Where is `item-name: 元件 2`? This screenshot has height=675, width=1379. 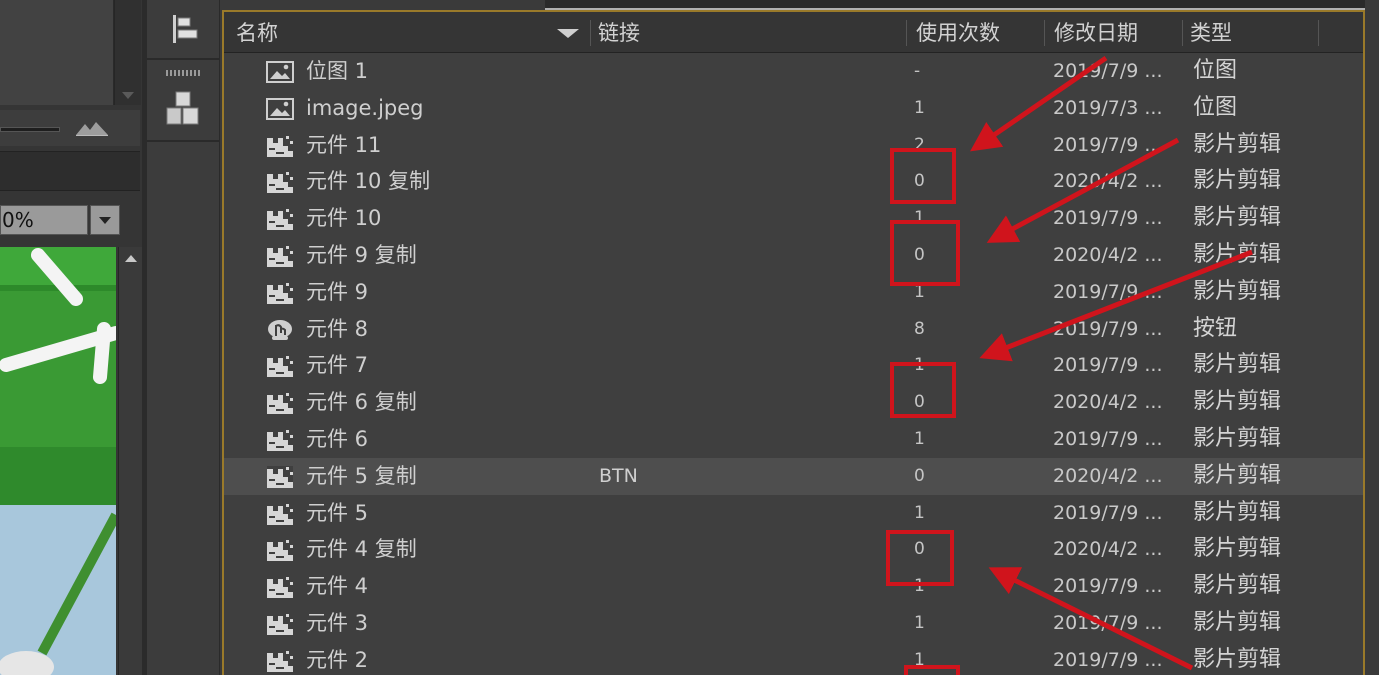
item-name: 元件 2 is located at coordinates (337, 659).